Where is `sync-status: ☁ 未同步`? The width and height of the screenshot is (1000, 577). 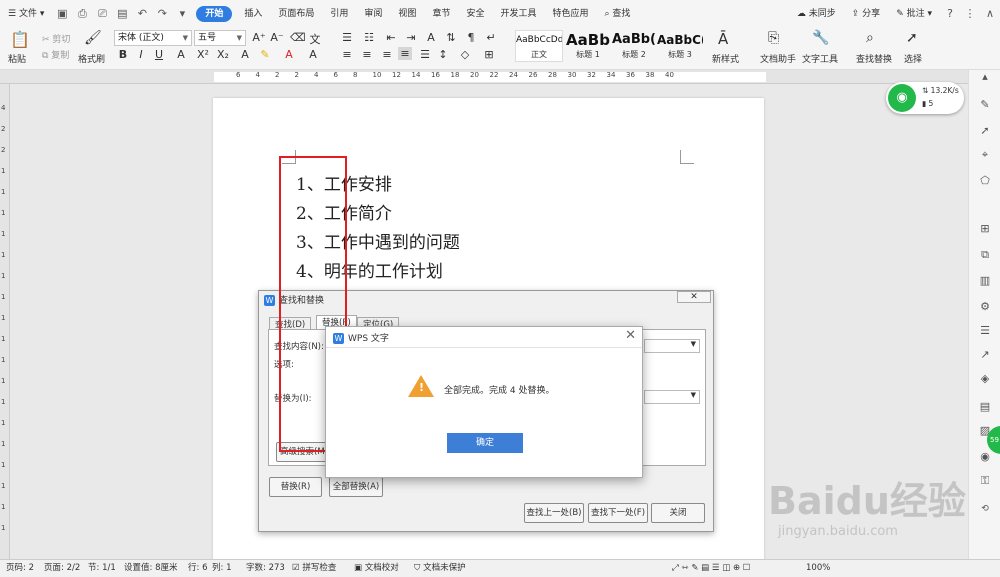
sync-status: ☁ 未同步 is located at coordinates (816, 14).